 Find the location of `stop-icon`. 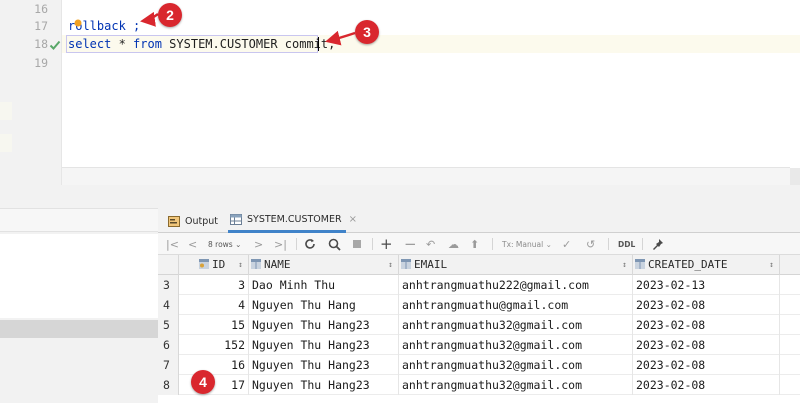

stop-icon is located at coordinates (357, 244).